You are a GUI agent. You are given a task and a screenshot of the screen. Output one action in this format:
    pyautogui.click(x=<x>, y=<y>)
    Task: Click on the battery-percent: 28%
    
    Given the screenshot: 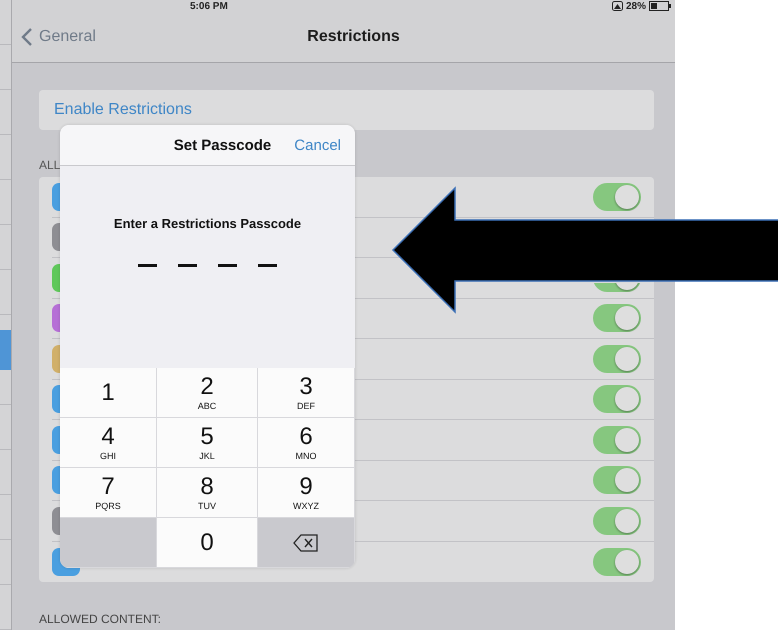 What is the action you would take?
    pyautogui.click(x=636, y=6)
    